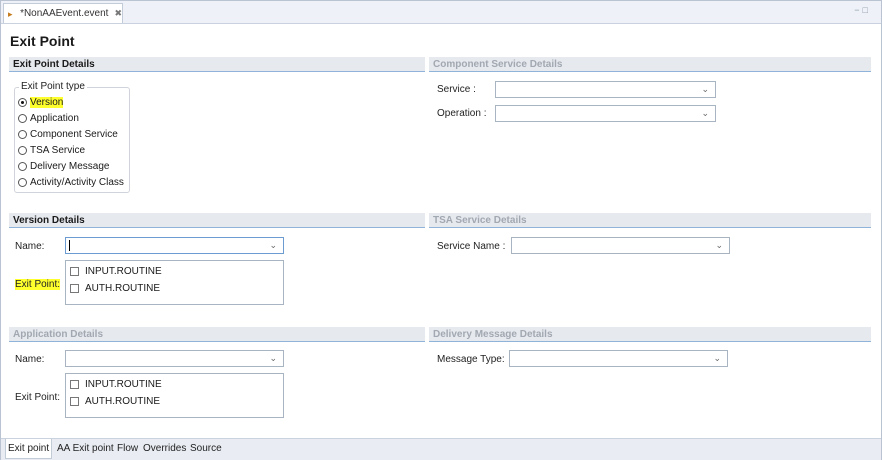 The height and width of the screenshot is (460, 882). What do you see at coordinates (605, 113) in the screenshot?
I see `operation-combo: ⌄` at bounding box center [605, 113].